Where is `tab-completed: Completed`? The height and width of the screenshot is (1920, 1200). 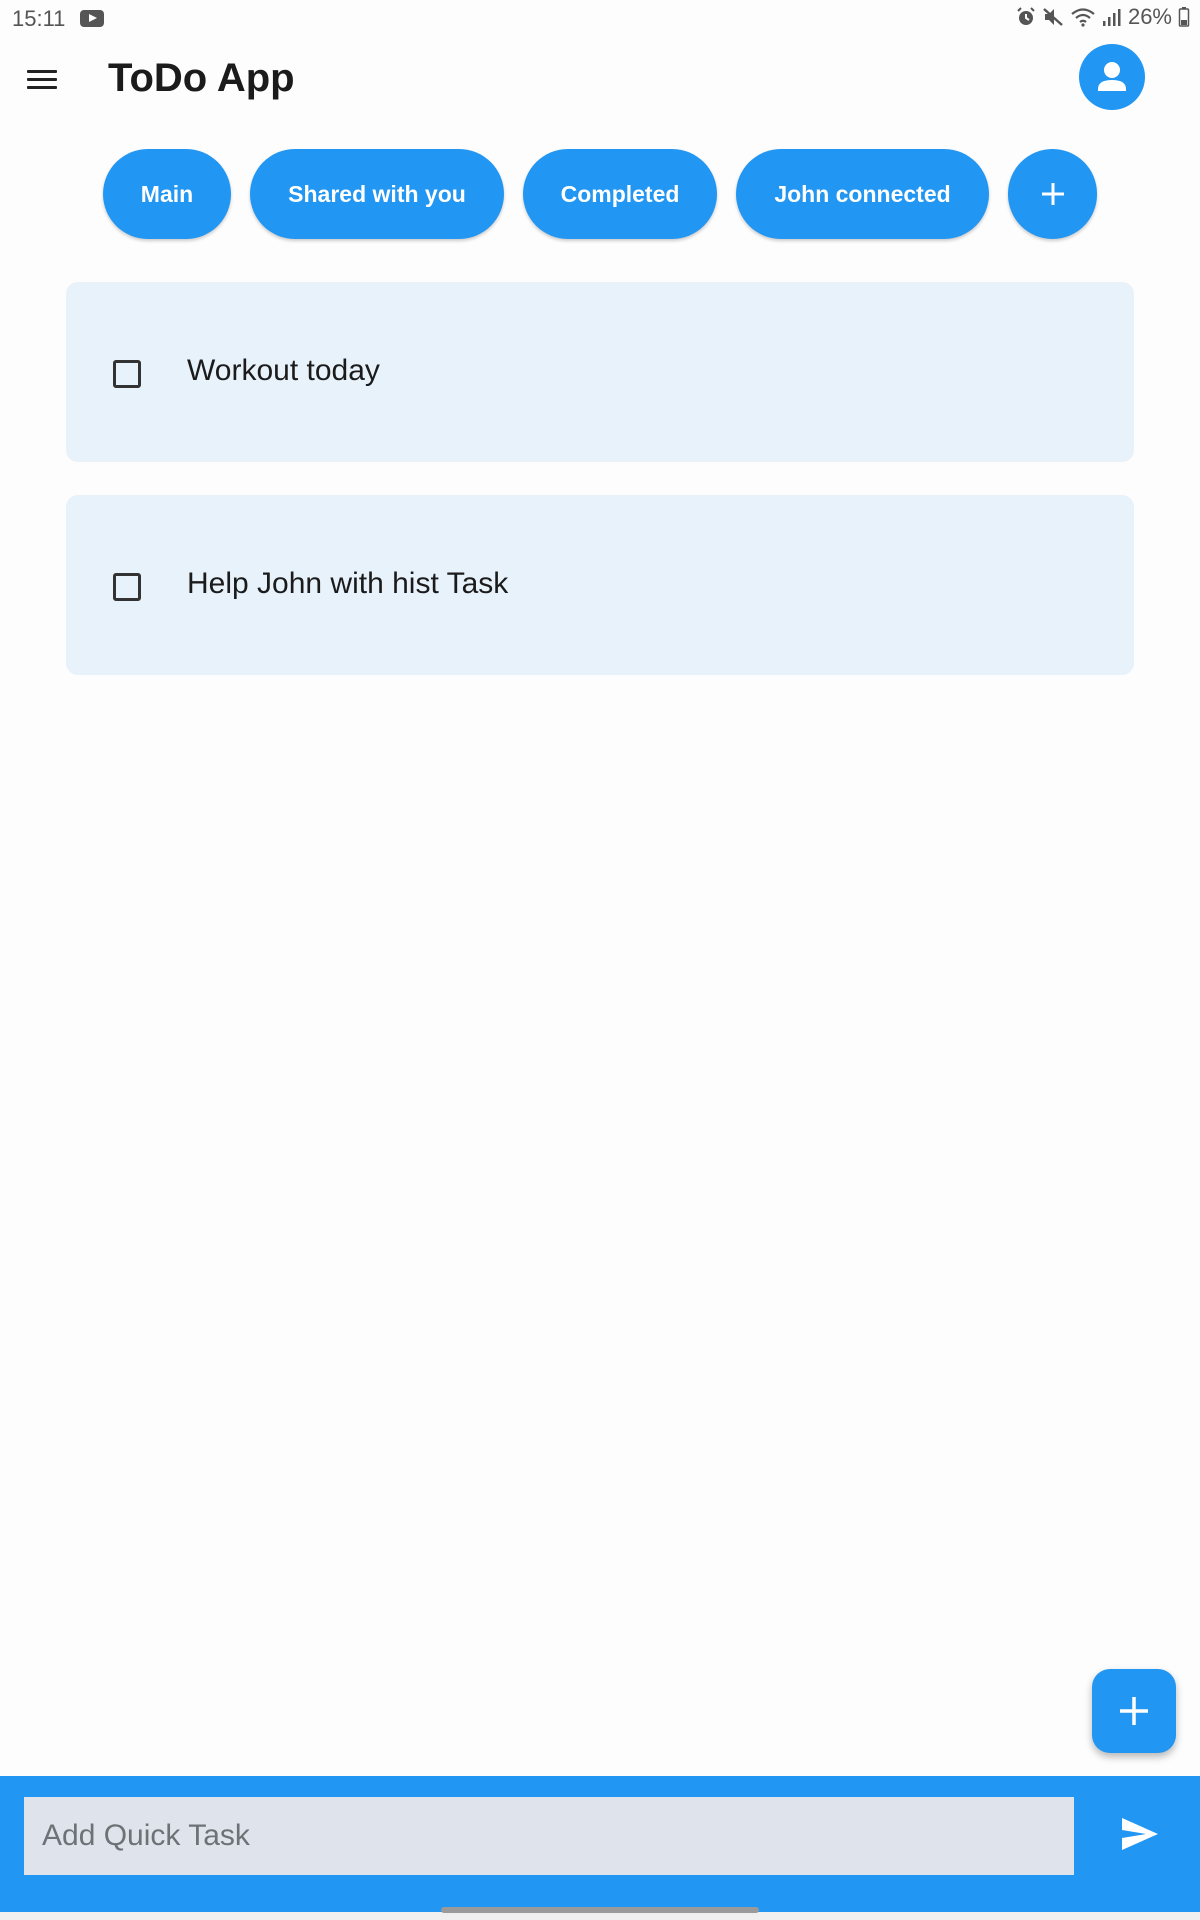
tab-completed: Completed is located at coordinates (620, 194).